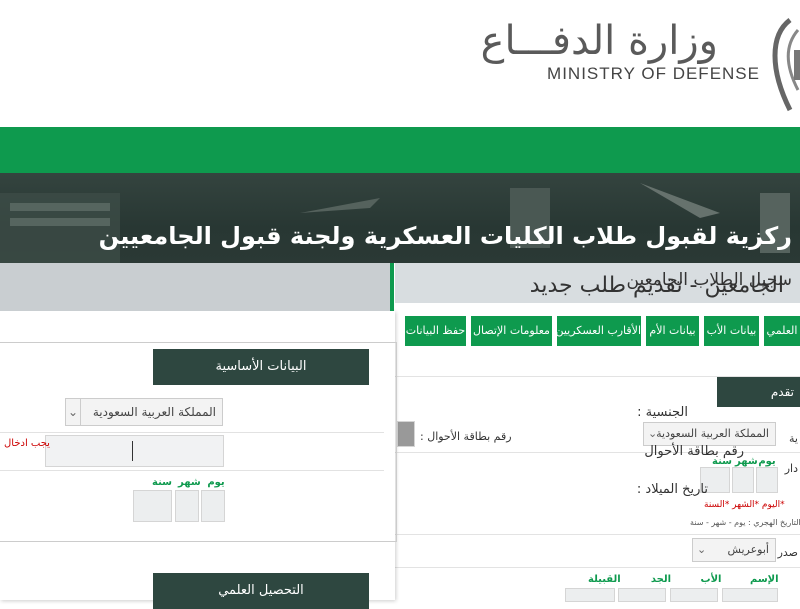  I want to click on back-id-label: رقم بطاقة الأحوال :, so click(466, 436).